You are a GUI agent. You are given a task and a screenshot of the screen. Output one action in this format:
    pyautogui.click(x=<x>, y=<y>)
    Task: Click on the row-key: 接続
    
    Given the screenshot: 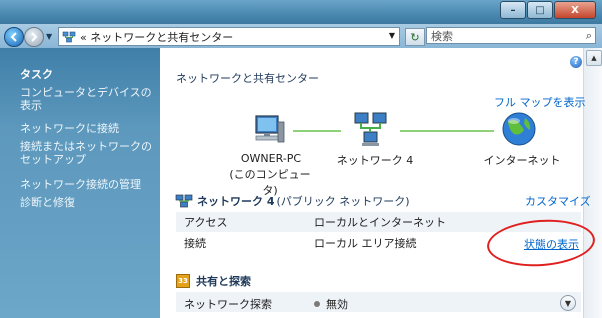 What is the action you would take?
    pyautogui.click(x=195, y=243)
    